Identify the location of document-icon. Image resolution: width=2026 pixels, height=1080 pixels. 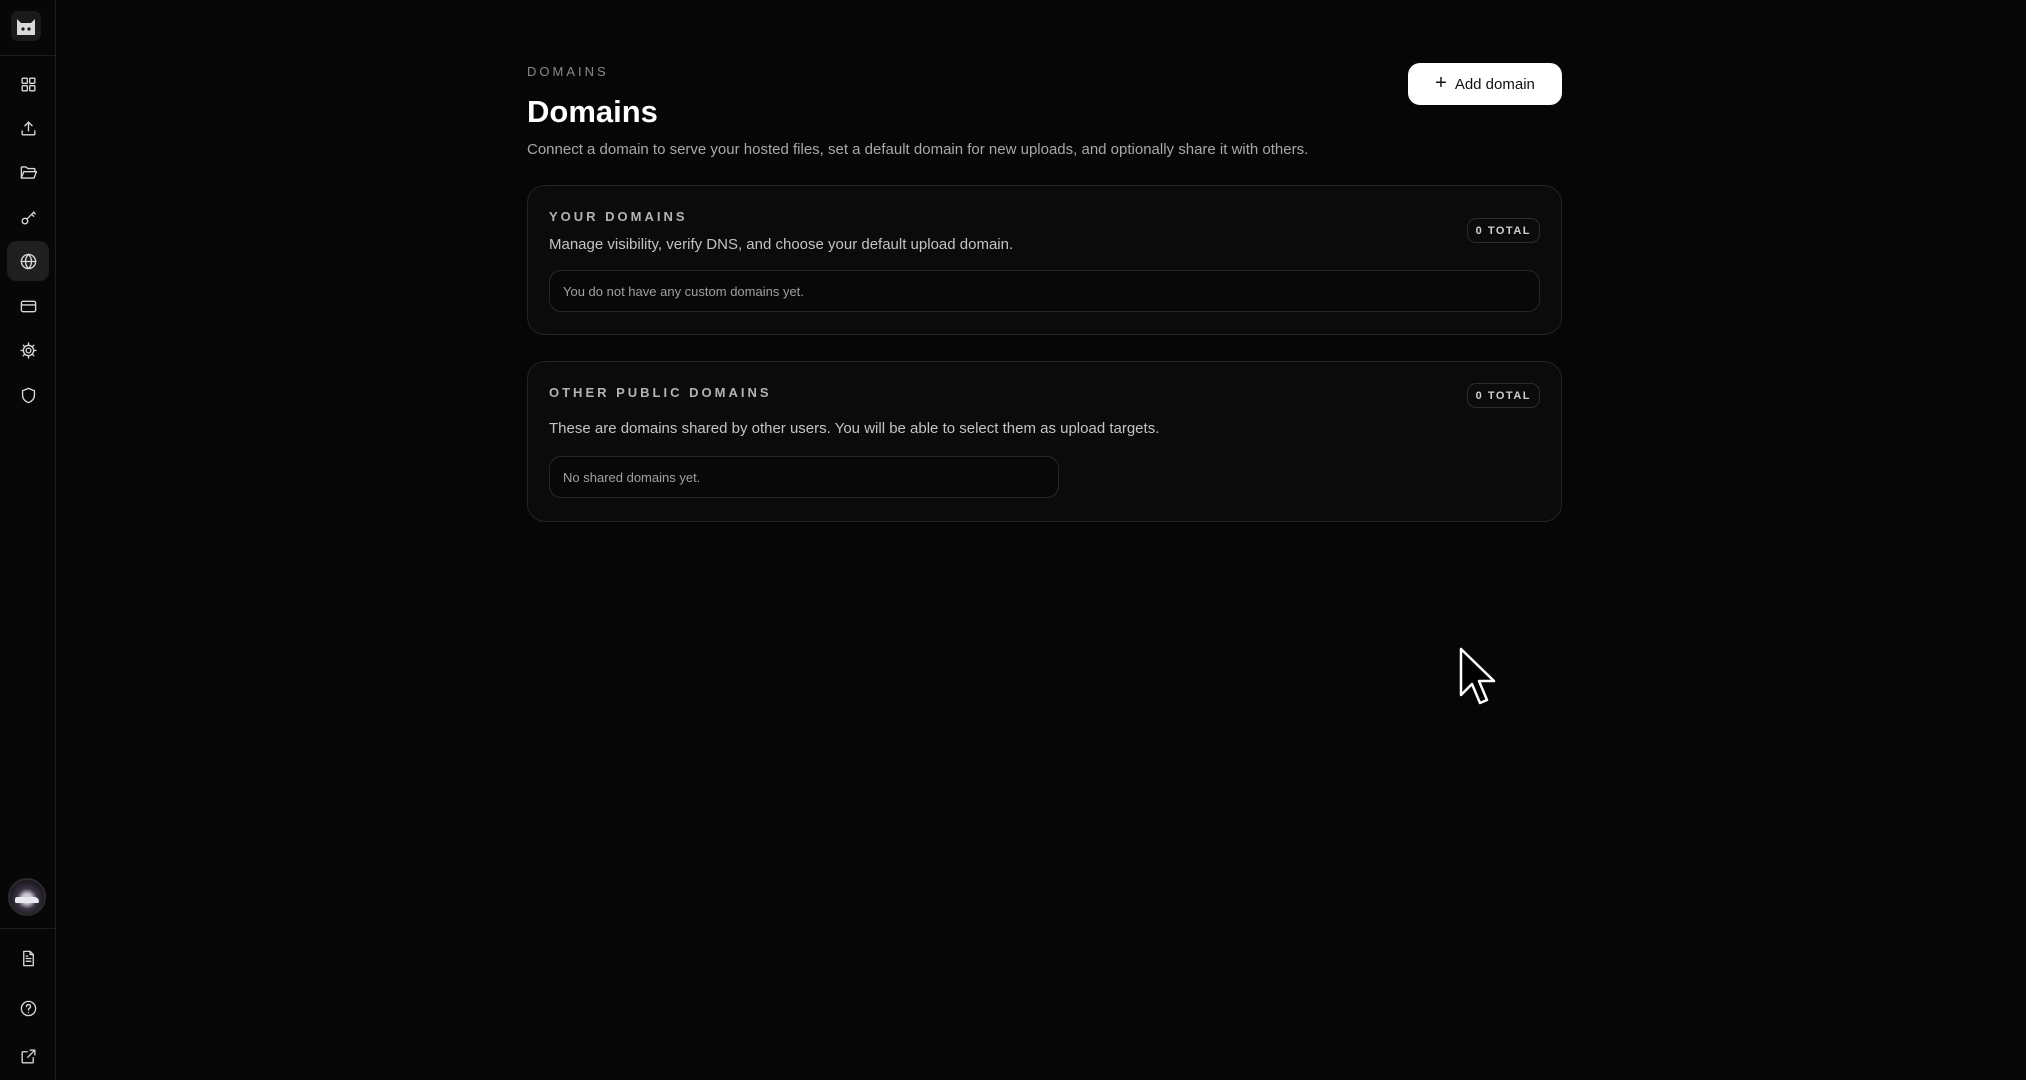
(28, 958).